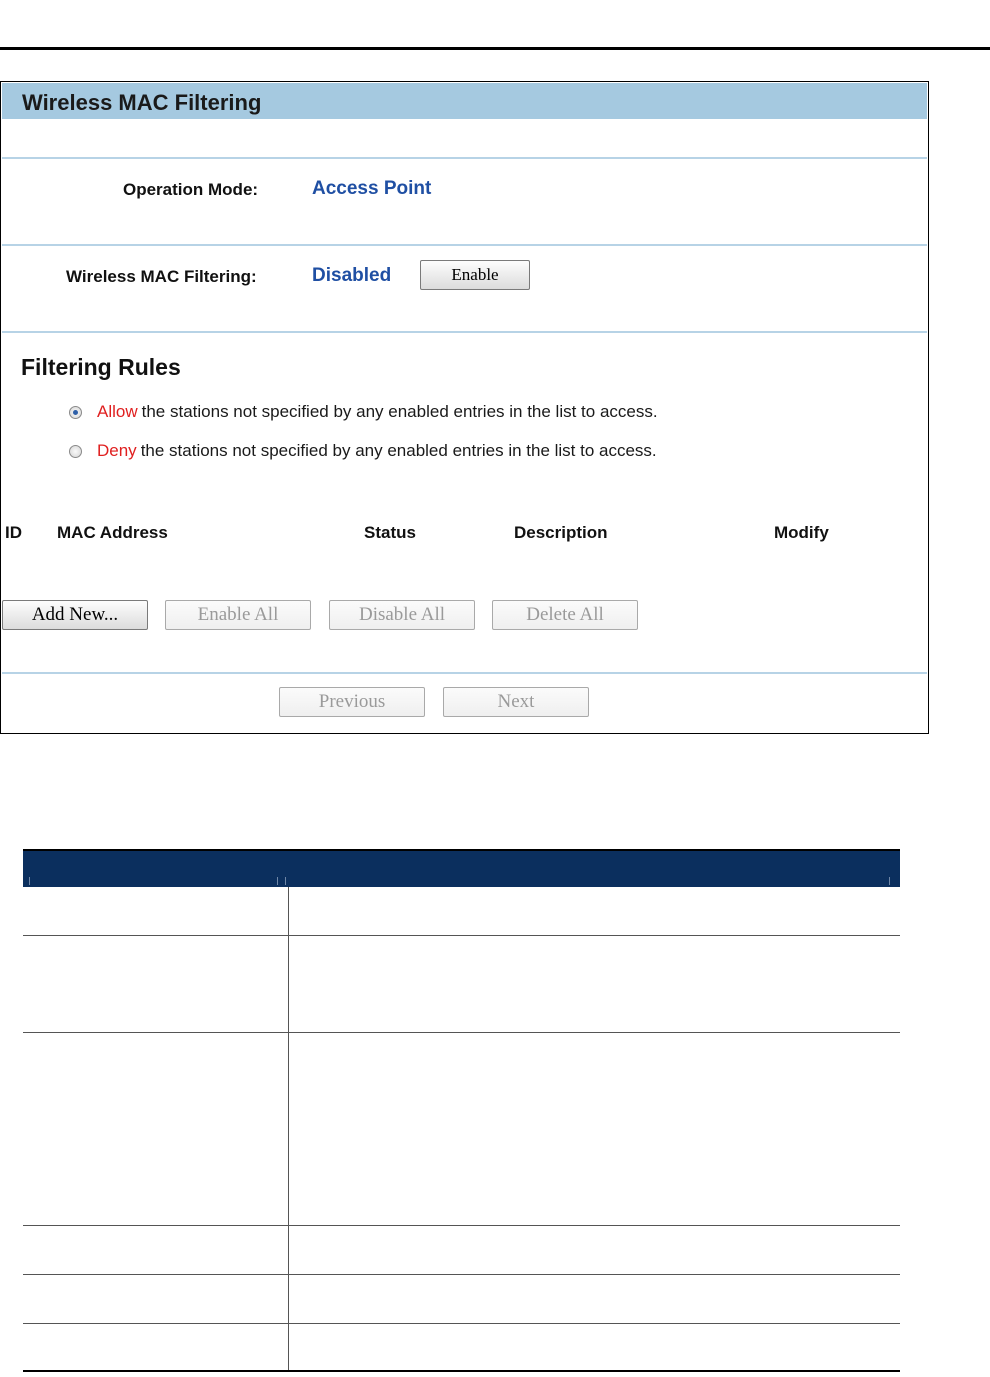  Describe the element at coordinates (561, 532) in the screenshot. I see `column-header-description: Description` at that location.